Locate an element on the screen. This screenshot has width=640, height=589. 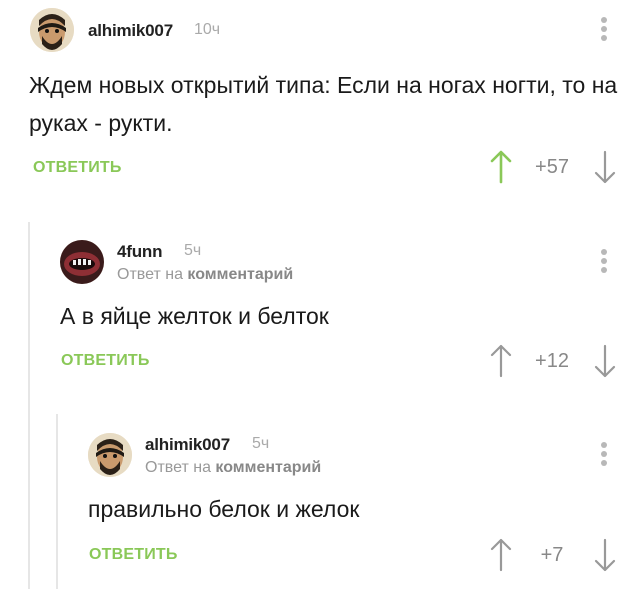
avatar is located at coordinates (110, 455).